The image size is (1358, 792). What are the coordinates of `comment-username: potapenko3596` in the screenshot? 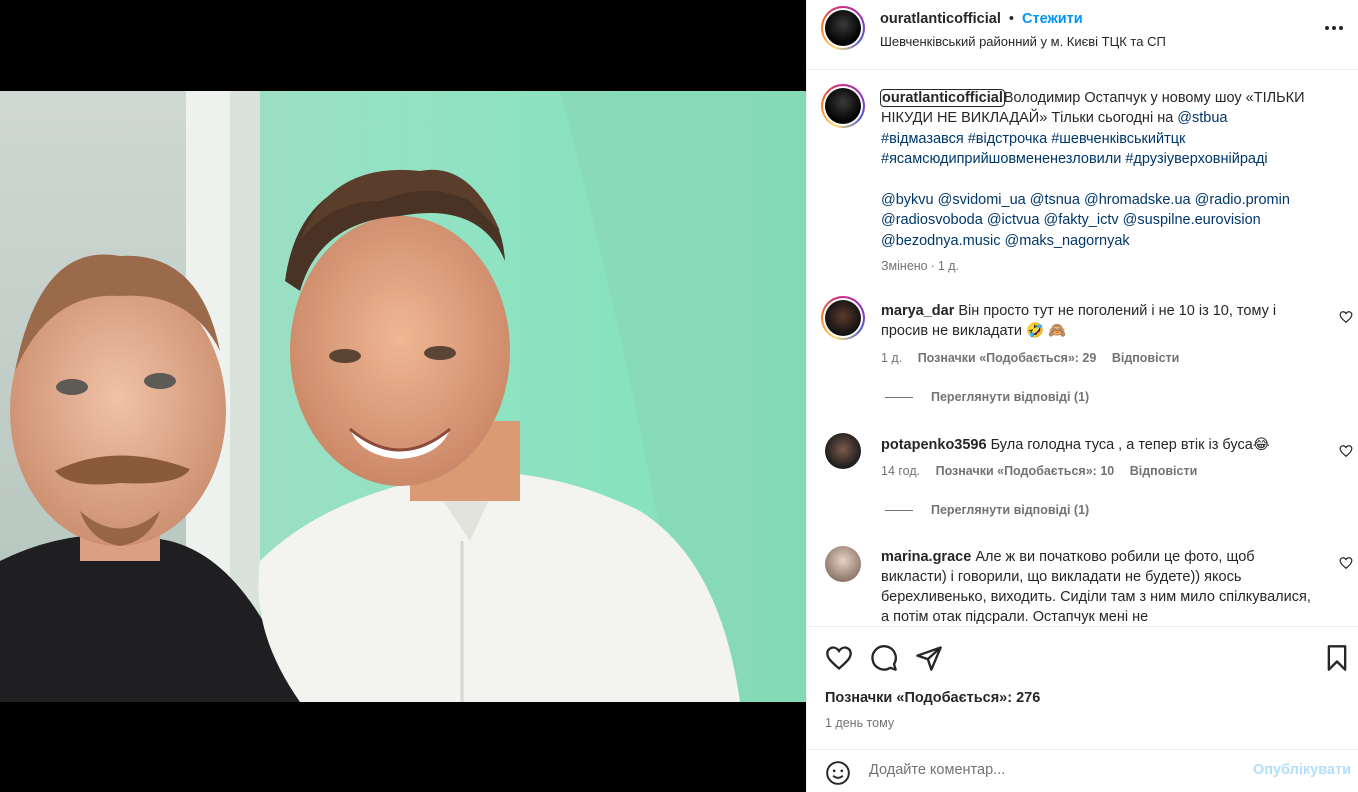 It's located at (934, 445).